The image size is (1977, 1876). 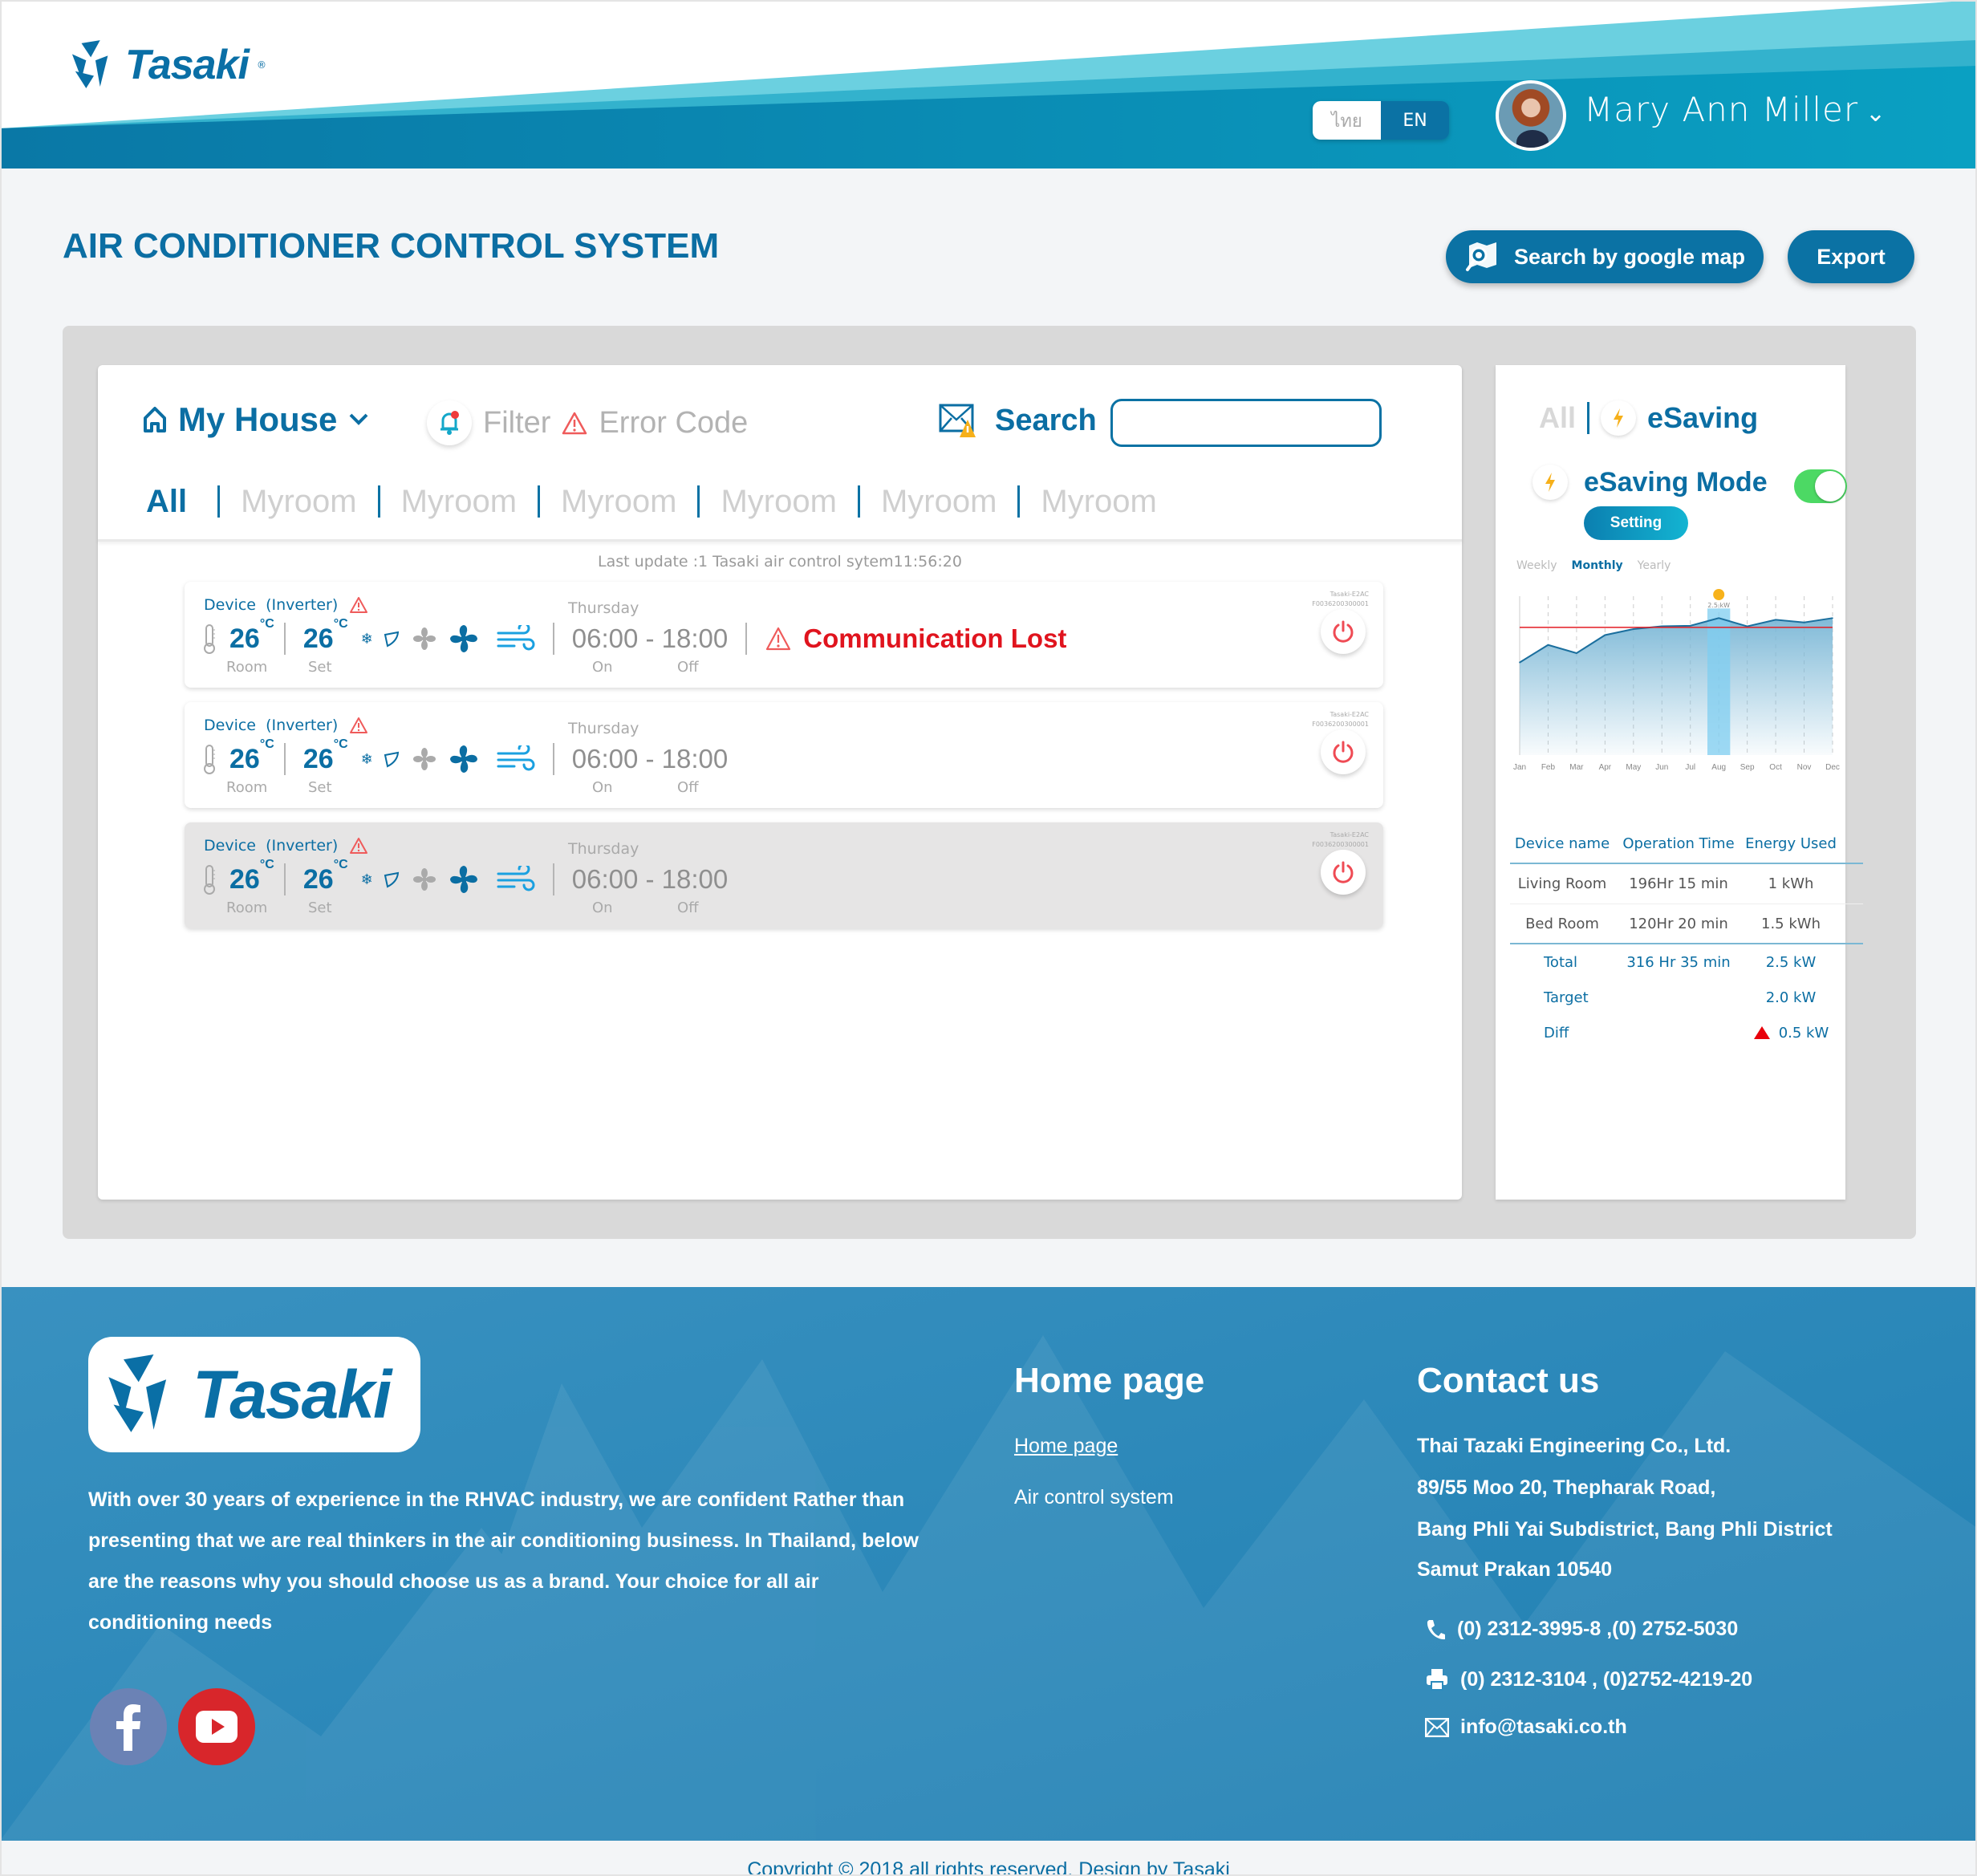 I want to click on lightning-icon, so click(x=1619, y=418).